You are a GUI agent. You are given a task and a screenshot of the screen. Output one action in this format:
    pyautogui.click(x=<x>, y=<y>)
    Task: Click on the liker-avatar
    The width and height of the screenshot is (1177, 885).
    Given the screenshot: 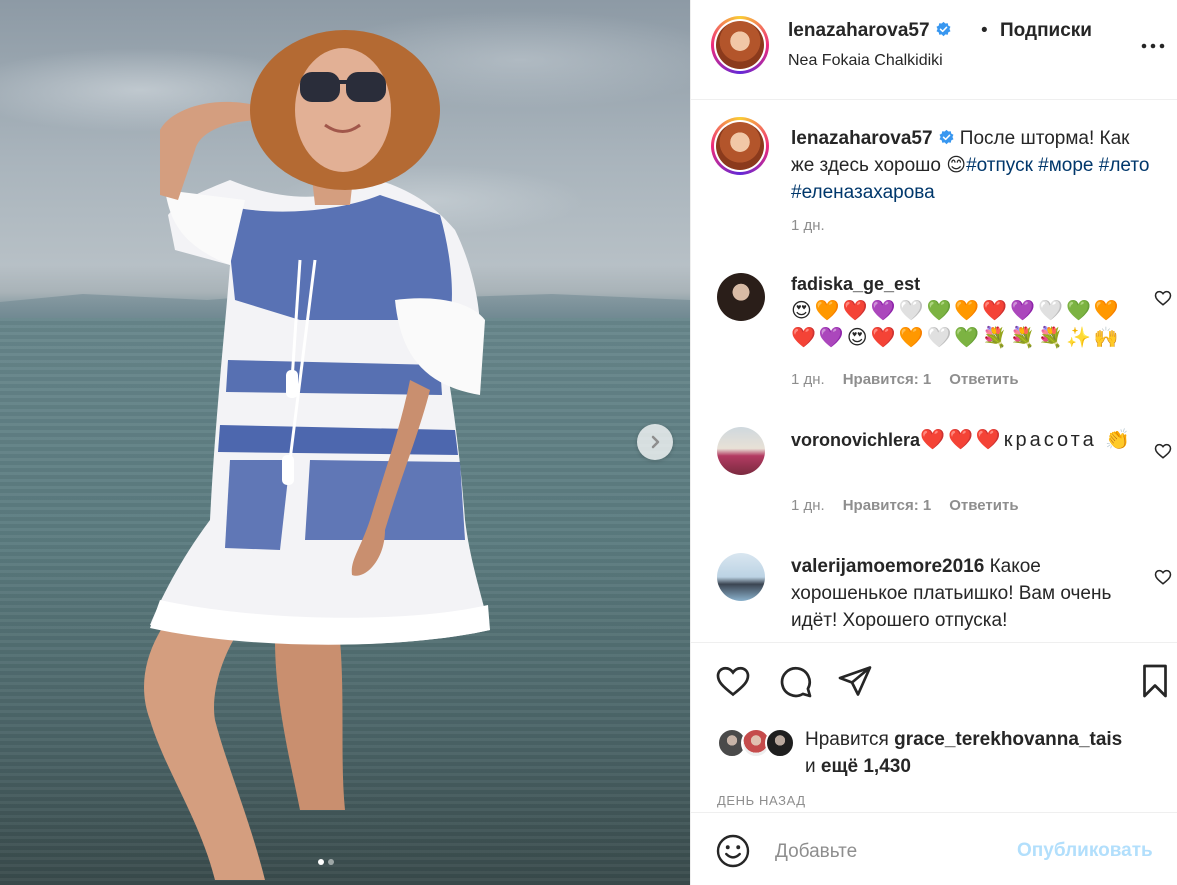 What is the action you would take?
    pyautogui.click(x=780, y=743)
    